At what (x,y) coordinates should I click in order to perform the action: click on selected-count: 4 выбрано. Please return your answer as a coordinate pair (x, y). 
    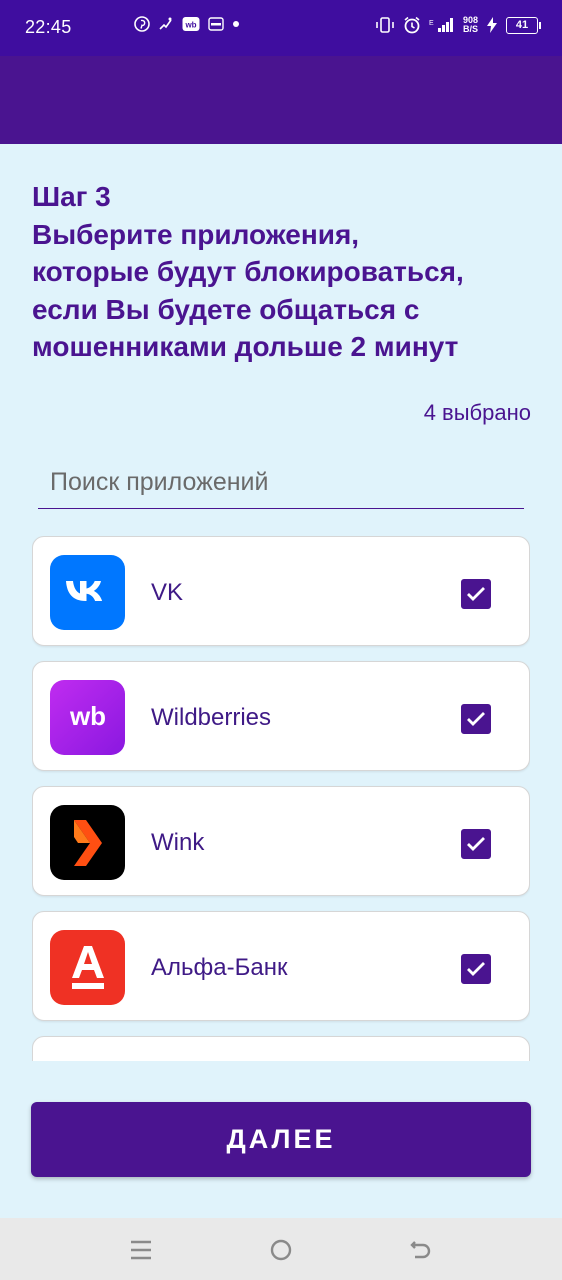
    Looking at the image, I should click on (477, 412).